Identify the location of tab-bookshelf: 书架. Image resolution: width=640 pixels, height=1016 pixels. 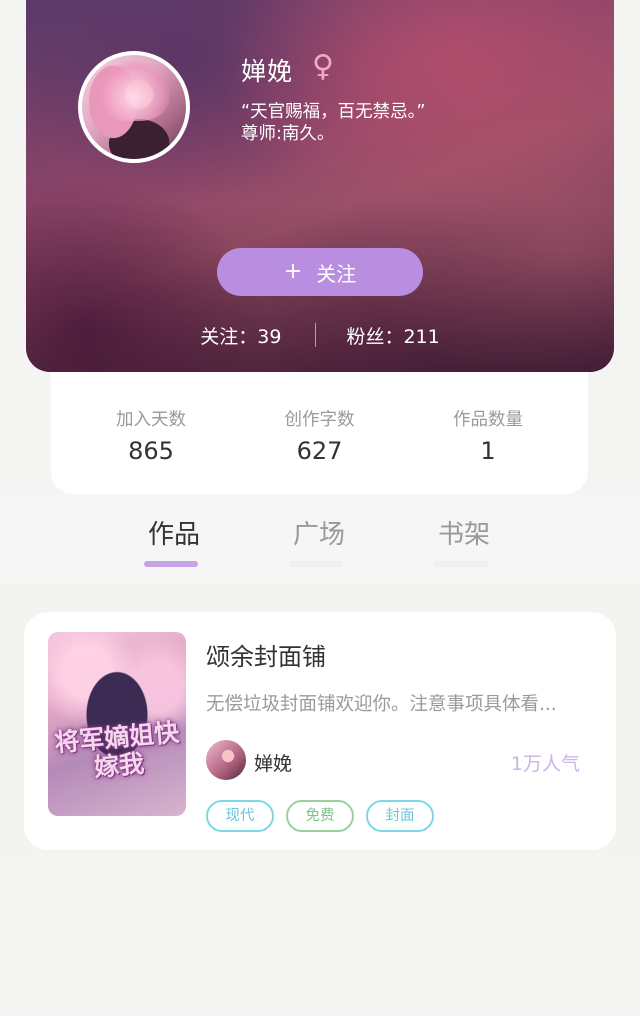
(464, 540).